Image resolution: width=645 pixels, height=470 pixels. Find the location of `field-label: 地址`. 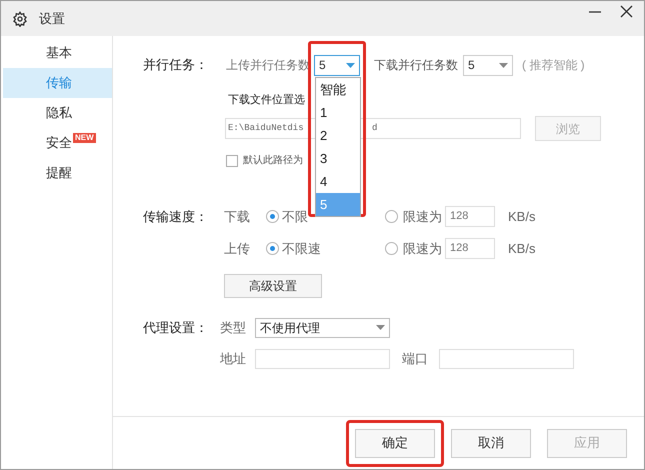

field-label: 地址 is located at coordinates (233, 359).